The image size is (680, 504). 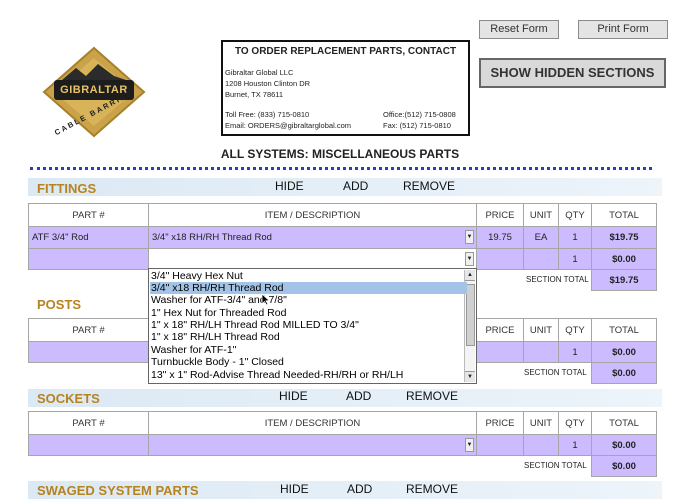 I want to click on posts-col-total-header: TOTAL, so click(x=624, y=330).